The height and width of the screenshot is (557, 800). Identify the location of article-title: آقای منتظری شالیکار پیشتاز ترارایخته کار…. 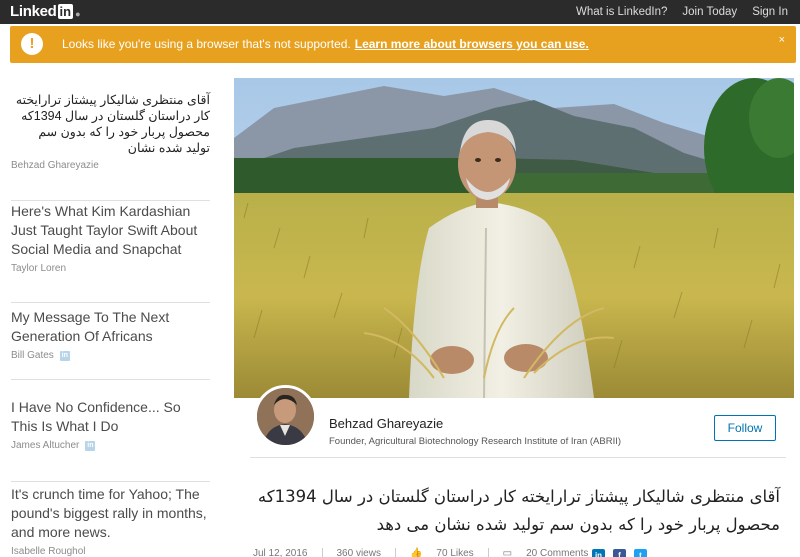
(518, 510).